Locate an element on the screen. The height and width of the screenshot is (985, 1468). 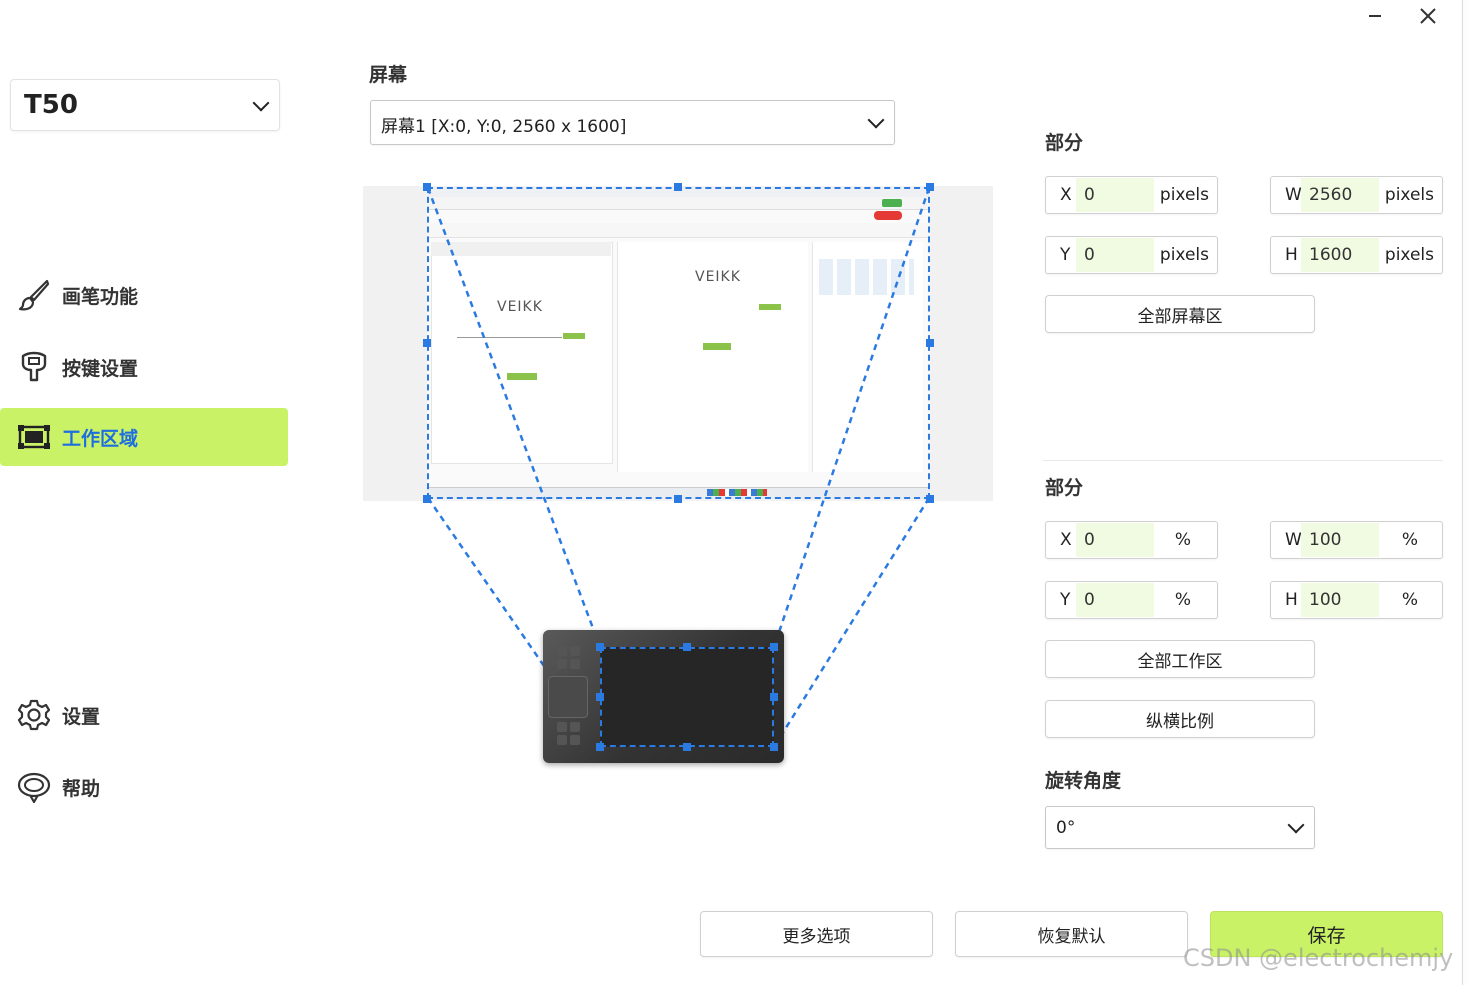
screen-w-field: W 2560 pixels is located at coordinates (1356, 195).